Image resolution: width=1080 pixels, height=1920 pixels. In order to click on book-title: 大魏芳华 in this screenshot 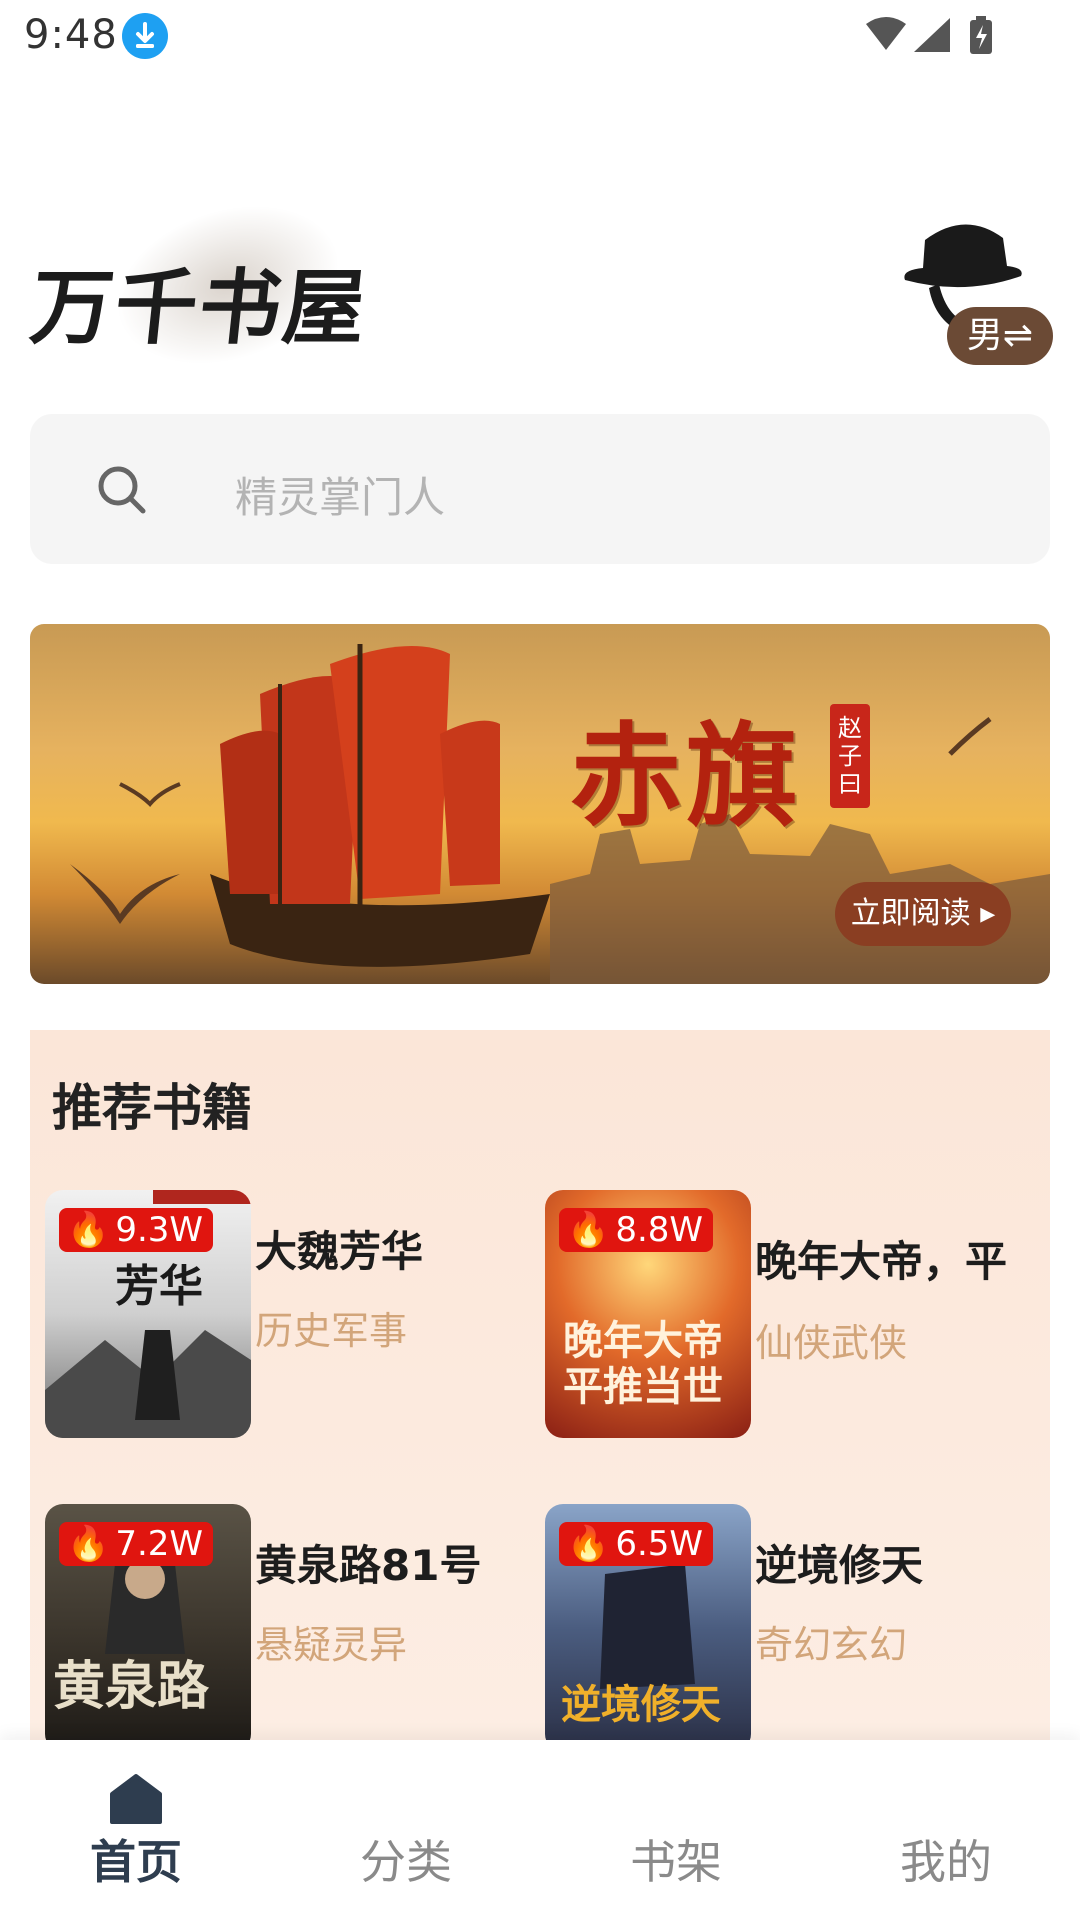, I will do `click(339, 1251)`.